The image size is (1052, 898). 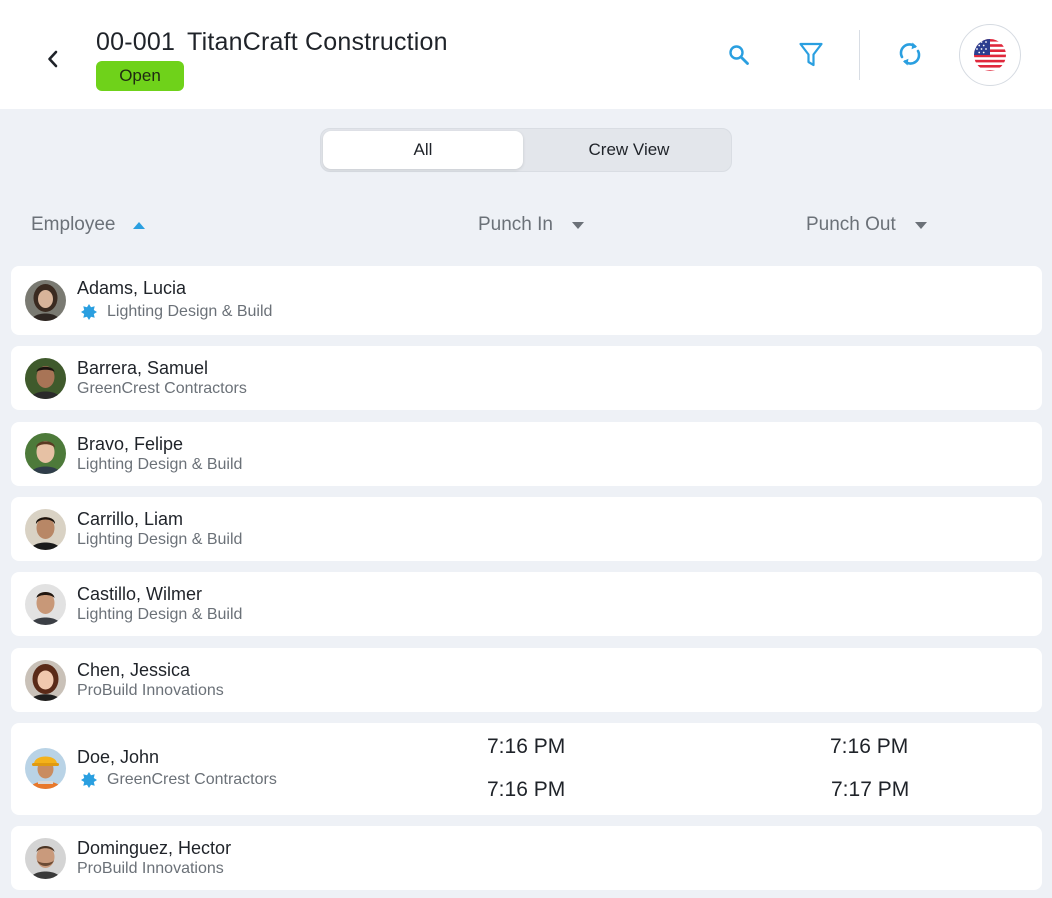 I want to click on filter-icon, so click(x=811, y=54).